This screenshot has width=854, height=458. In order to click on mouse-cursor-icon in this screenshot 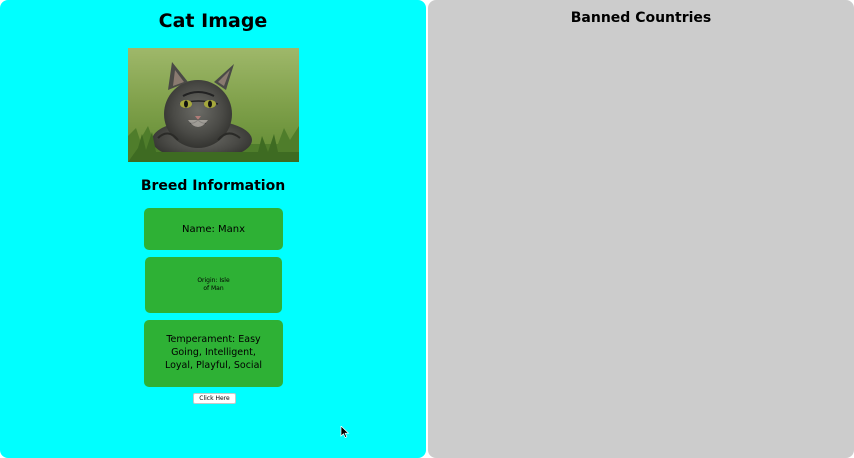, I will do `click(345, 432)`.